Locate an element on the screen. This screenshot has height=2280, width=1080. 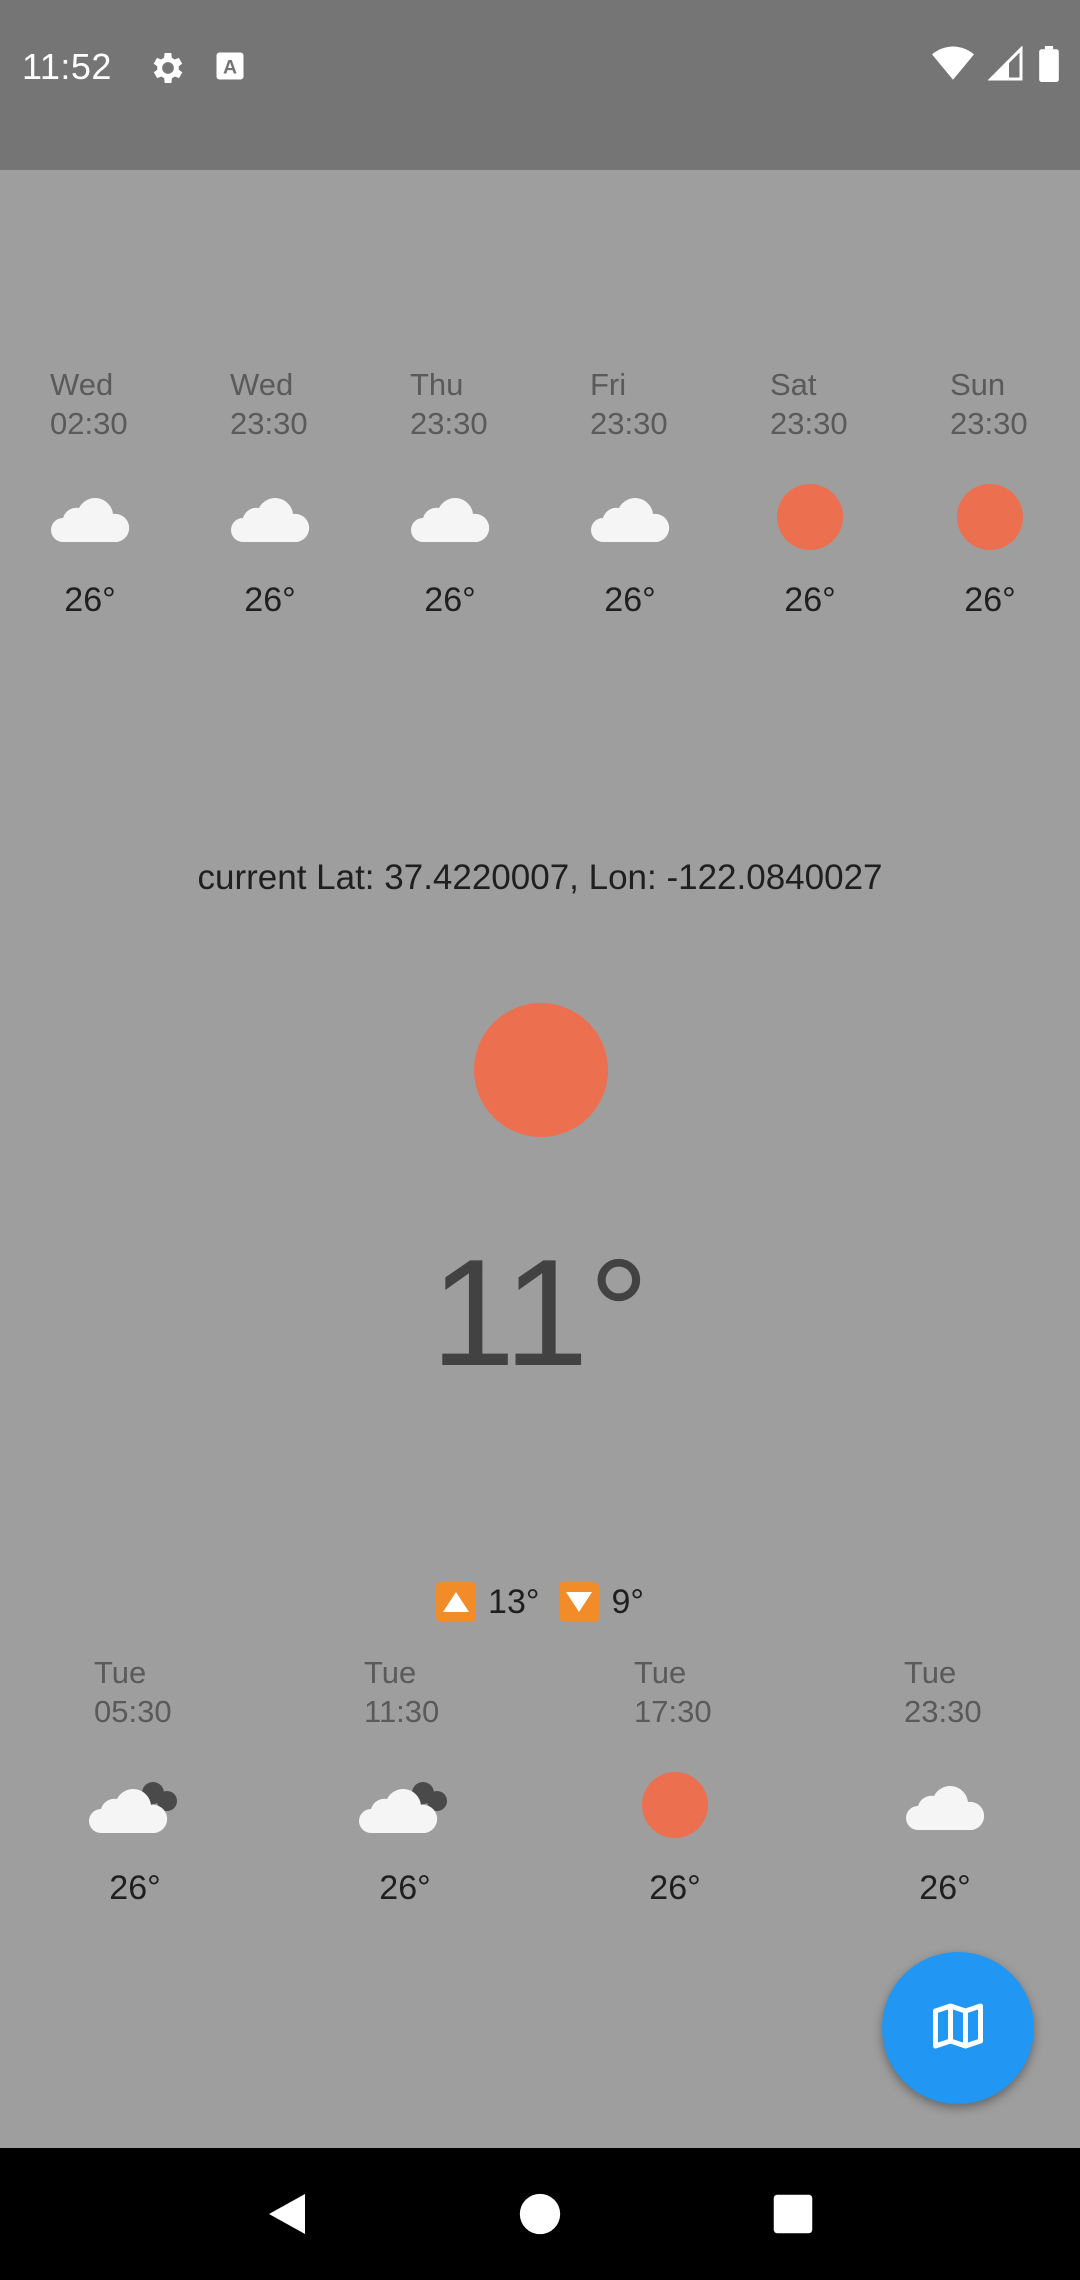
status-right-icons is located at coordinates (996, 66).